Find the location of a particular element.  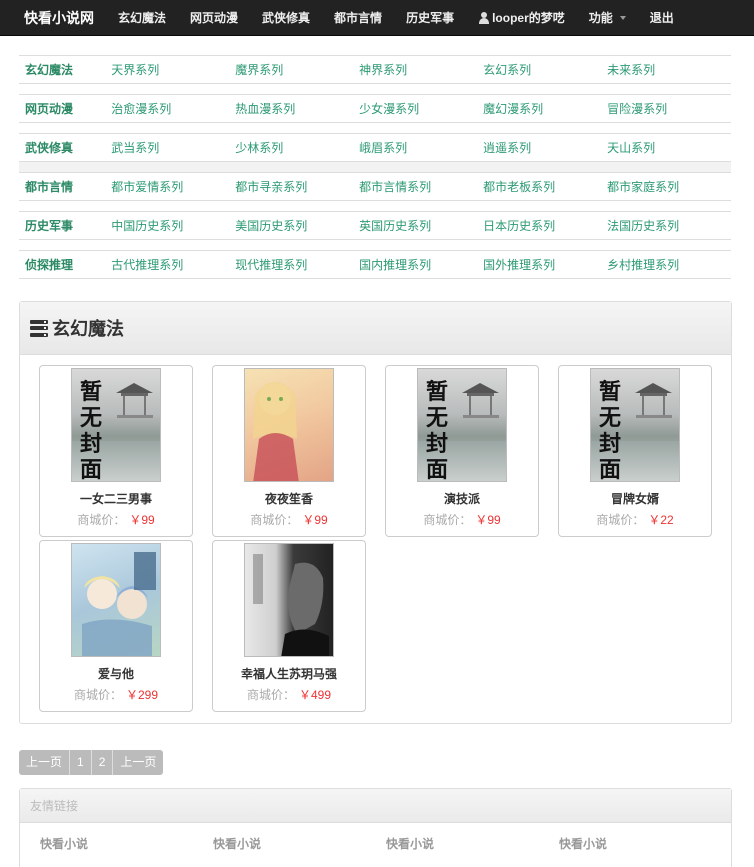

site-brand: 快看小说网 is located at coordinates (53, 18).